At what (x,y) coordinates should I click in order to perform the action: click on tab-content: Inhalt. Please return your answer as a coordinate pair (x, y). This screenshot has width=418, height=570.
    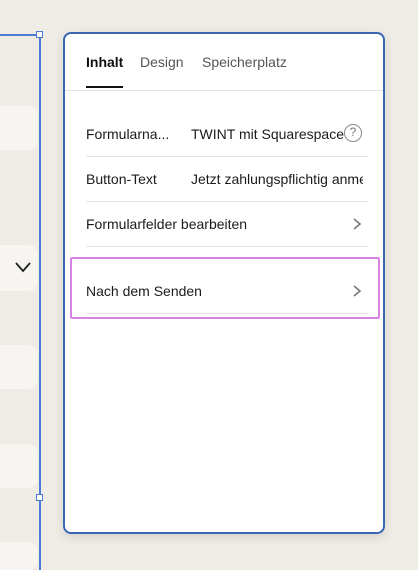
    Looking at the image, I should click on (104, 62).